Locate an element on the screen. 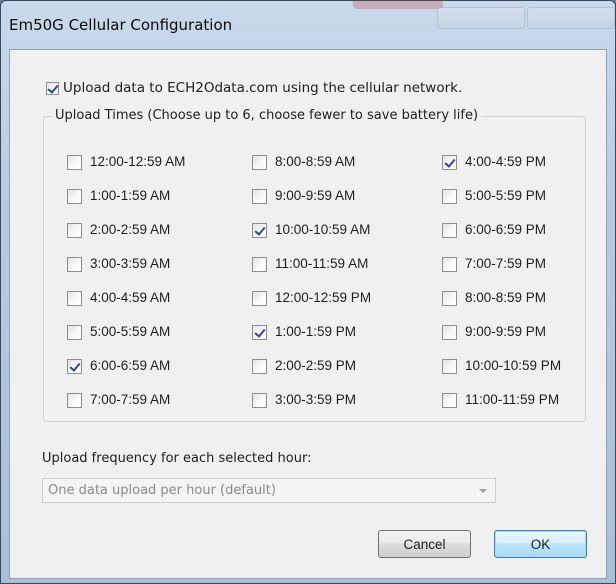 This screenshot has width=616, height=584. cancel-button: Cancel is located at coordinates (424, 544).